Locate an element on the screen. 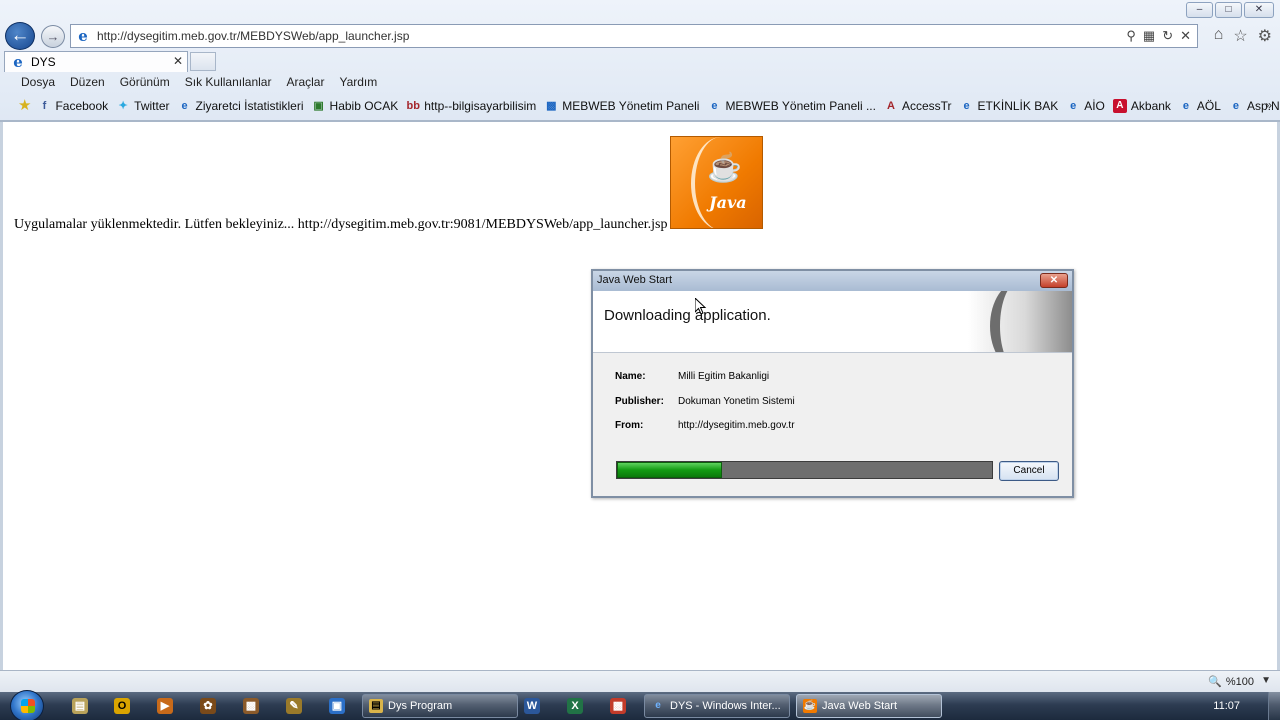 The width and height of the screenshot is (1280, 720). name-value: Milli Egitim Bakanligi is located at coordinates (724, 376).